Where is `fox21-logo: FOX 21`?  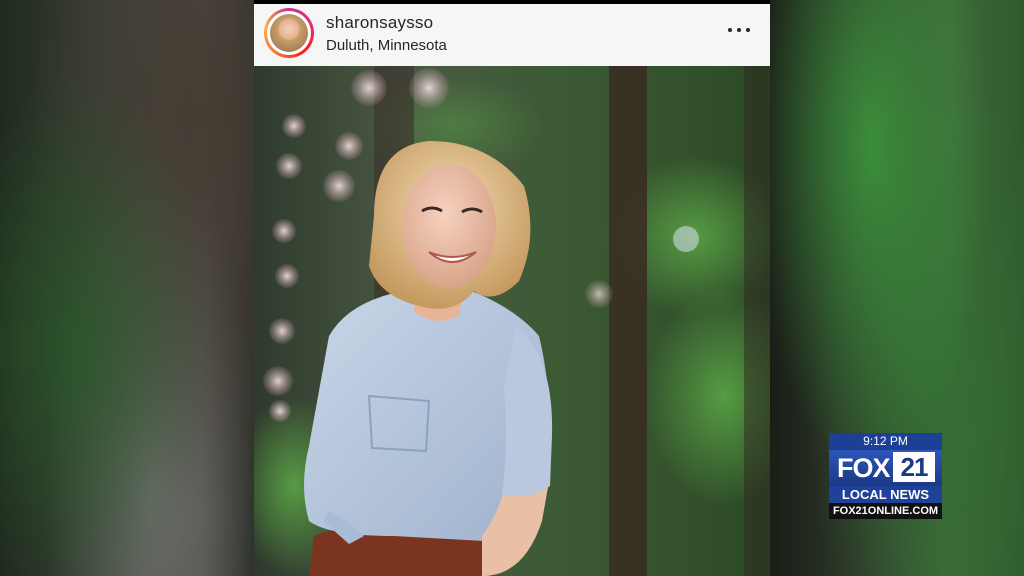
fox21-logo: FOX 21 is located at coordinates (885, 468).